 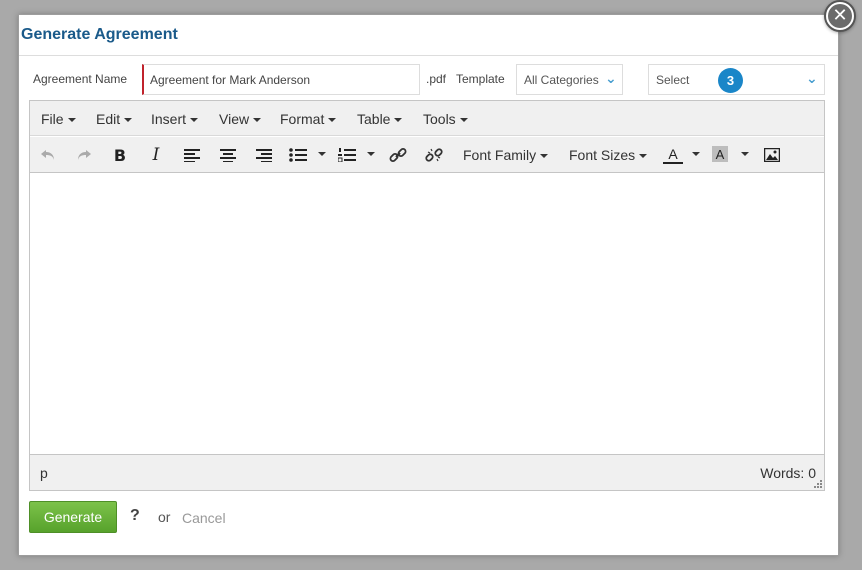 I want to click on close-icon: ✕, so click(x=840, y=16).